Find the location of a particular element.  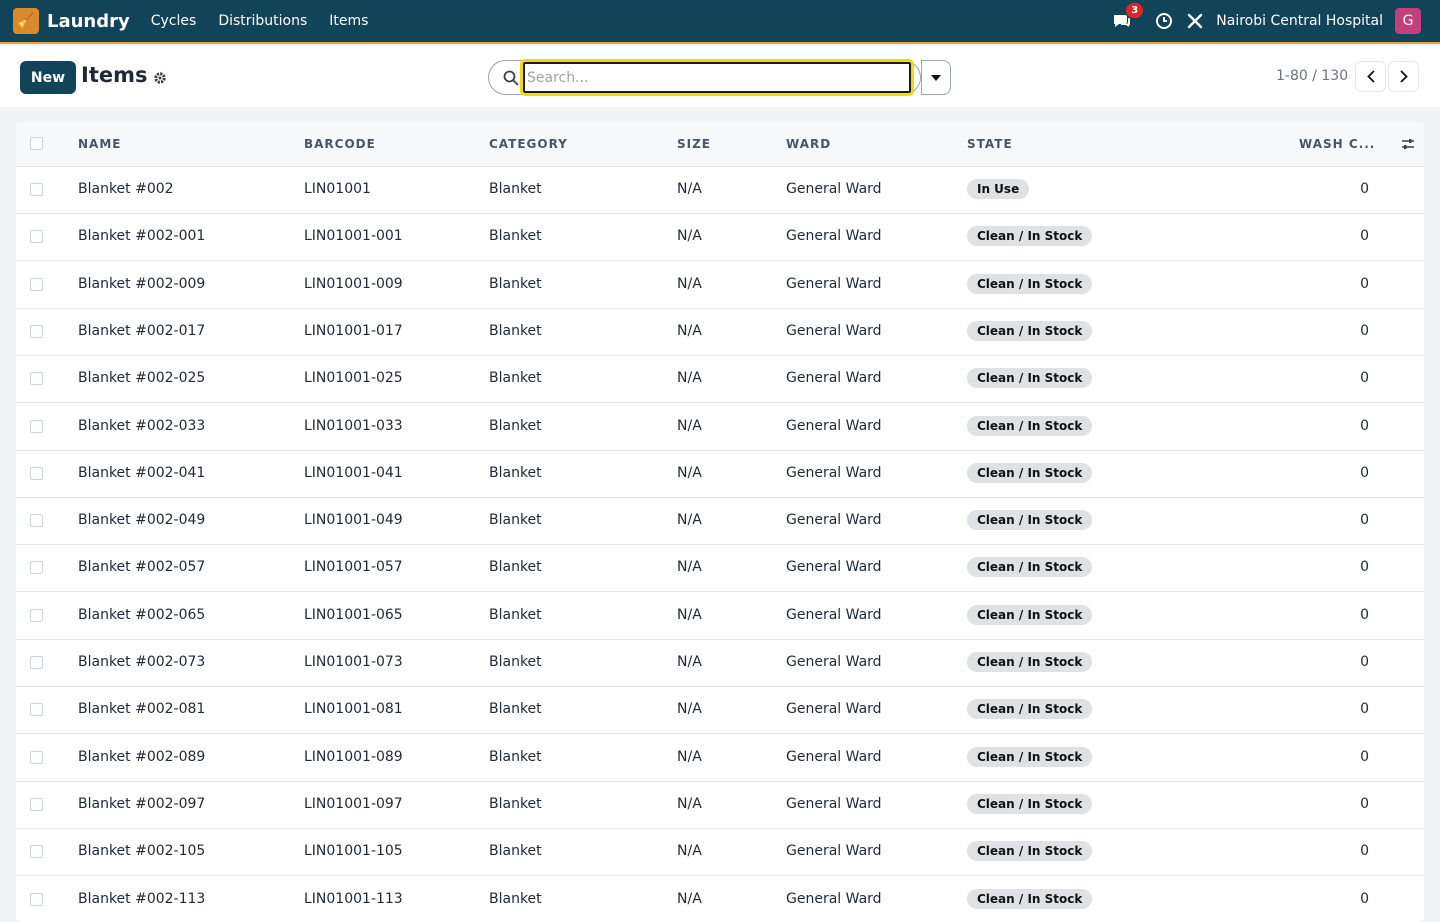

app-name: Laundry is located at coordinates (88, 21).